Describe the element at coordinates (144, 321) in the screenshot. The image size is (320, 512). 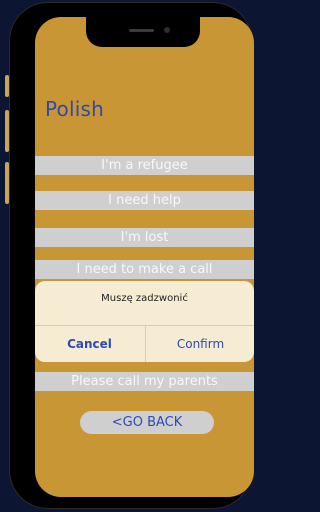
I see `confirm-dialog: Muszę zadzwonić Cancel Confirm` at that location.